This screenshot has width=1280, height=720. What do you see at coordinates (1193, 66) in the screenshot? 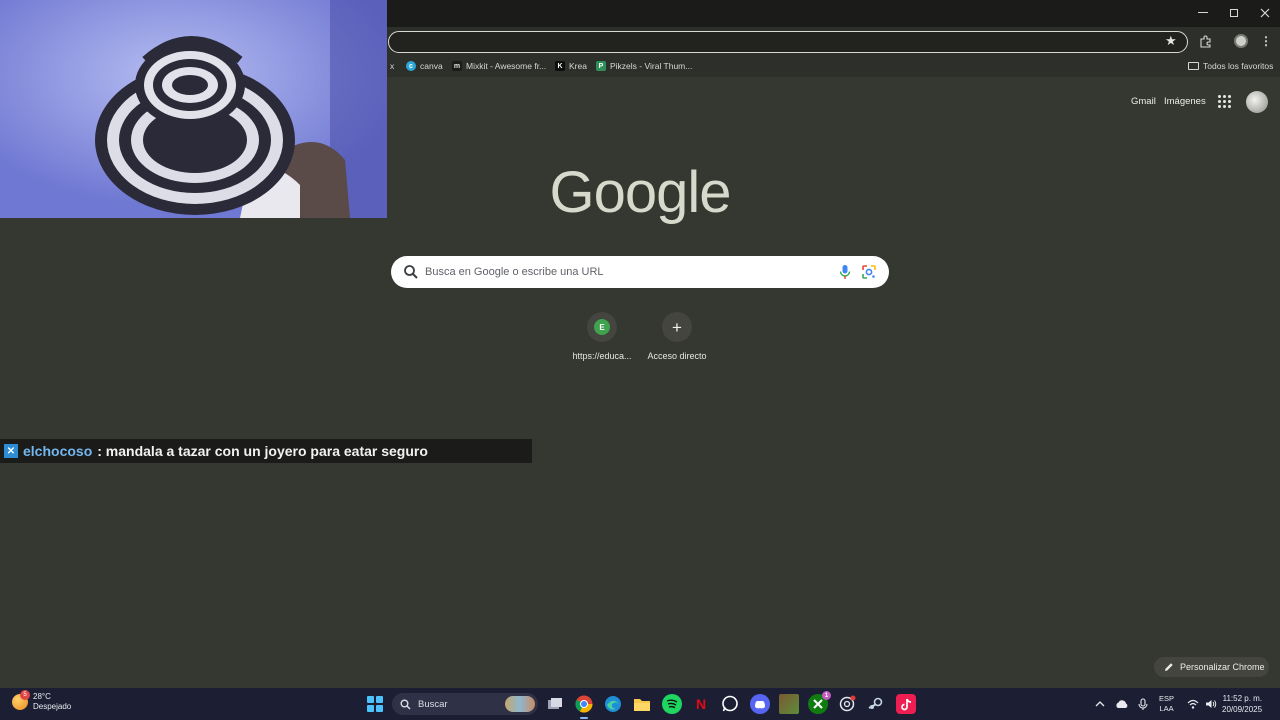
I see `folder-icon` at bounding box center [1193, 66].